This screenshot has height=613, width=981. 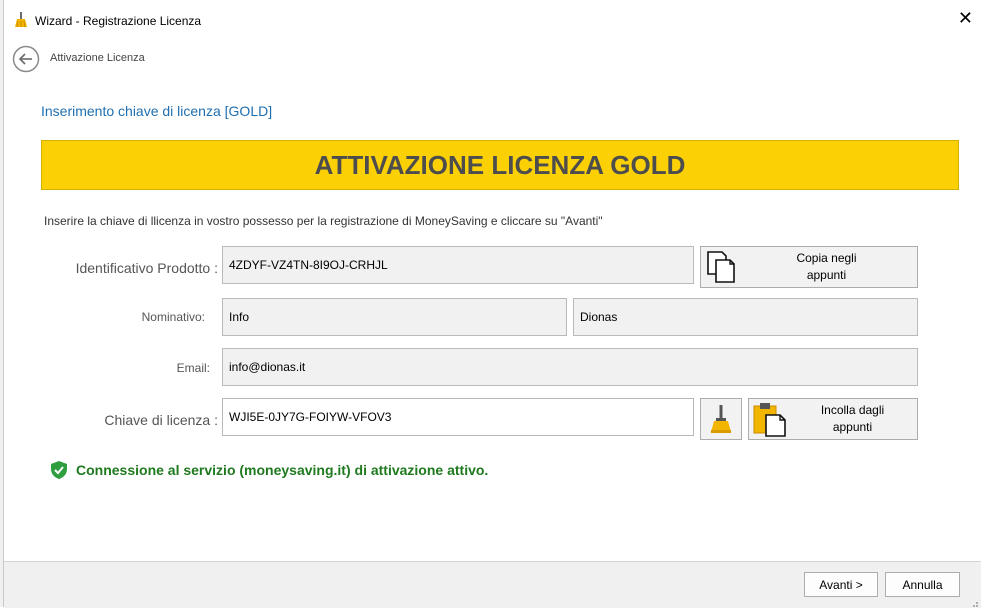 What do you see at coordinates (193, 368) in the screenshot?
I see `email-label: Email:` at bounding box center [193, 368].